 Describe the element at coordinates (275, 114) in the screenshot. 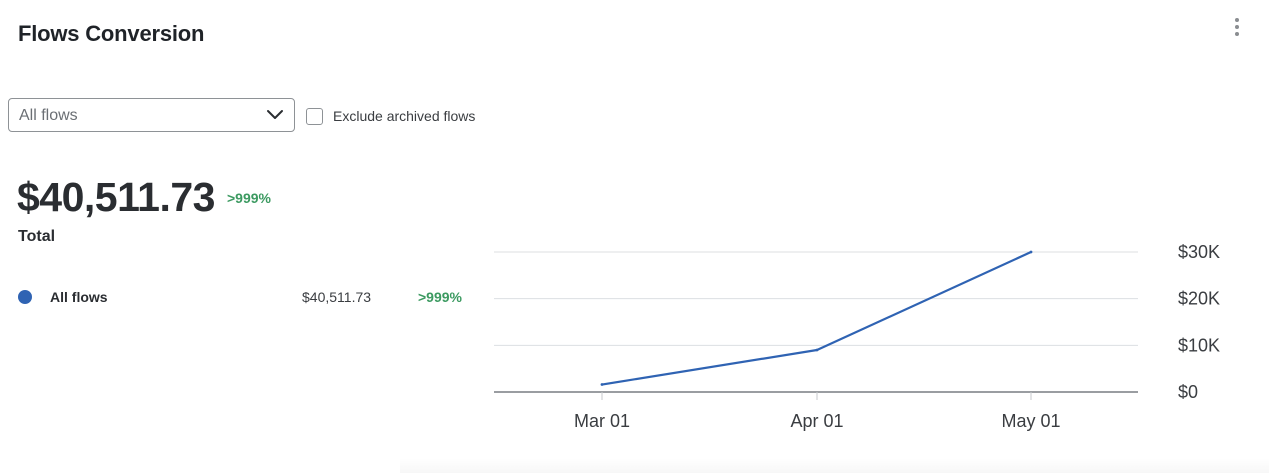

I see `chevron-down-icon` at that location.